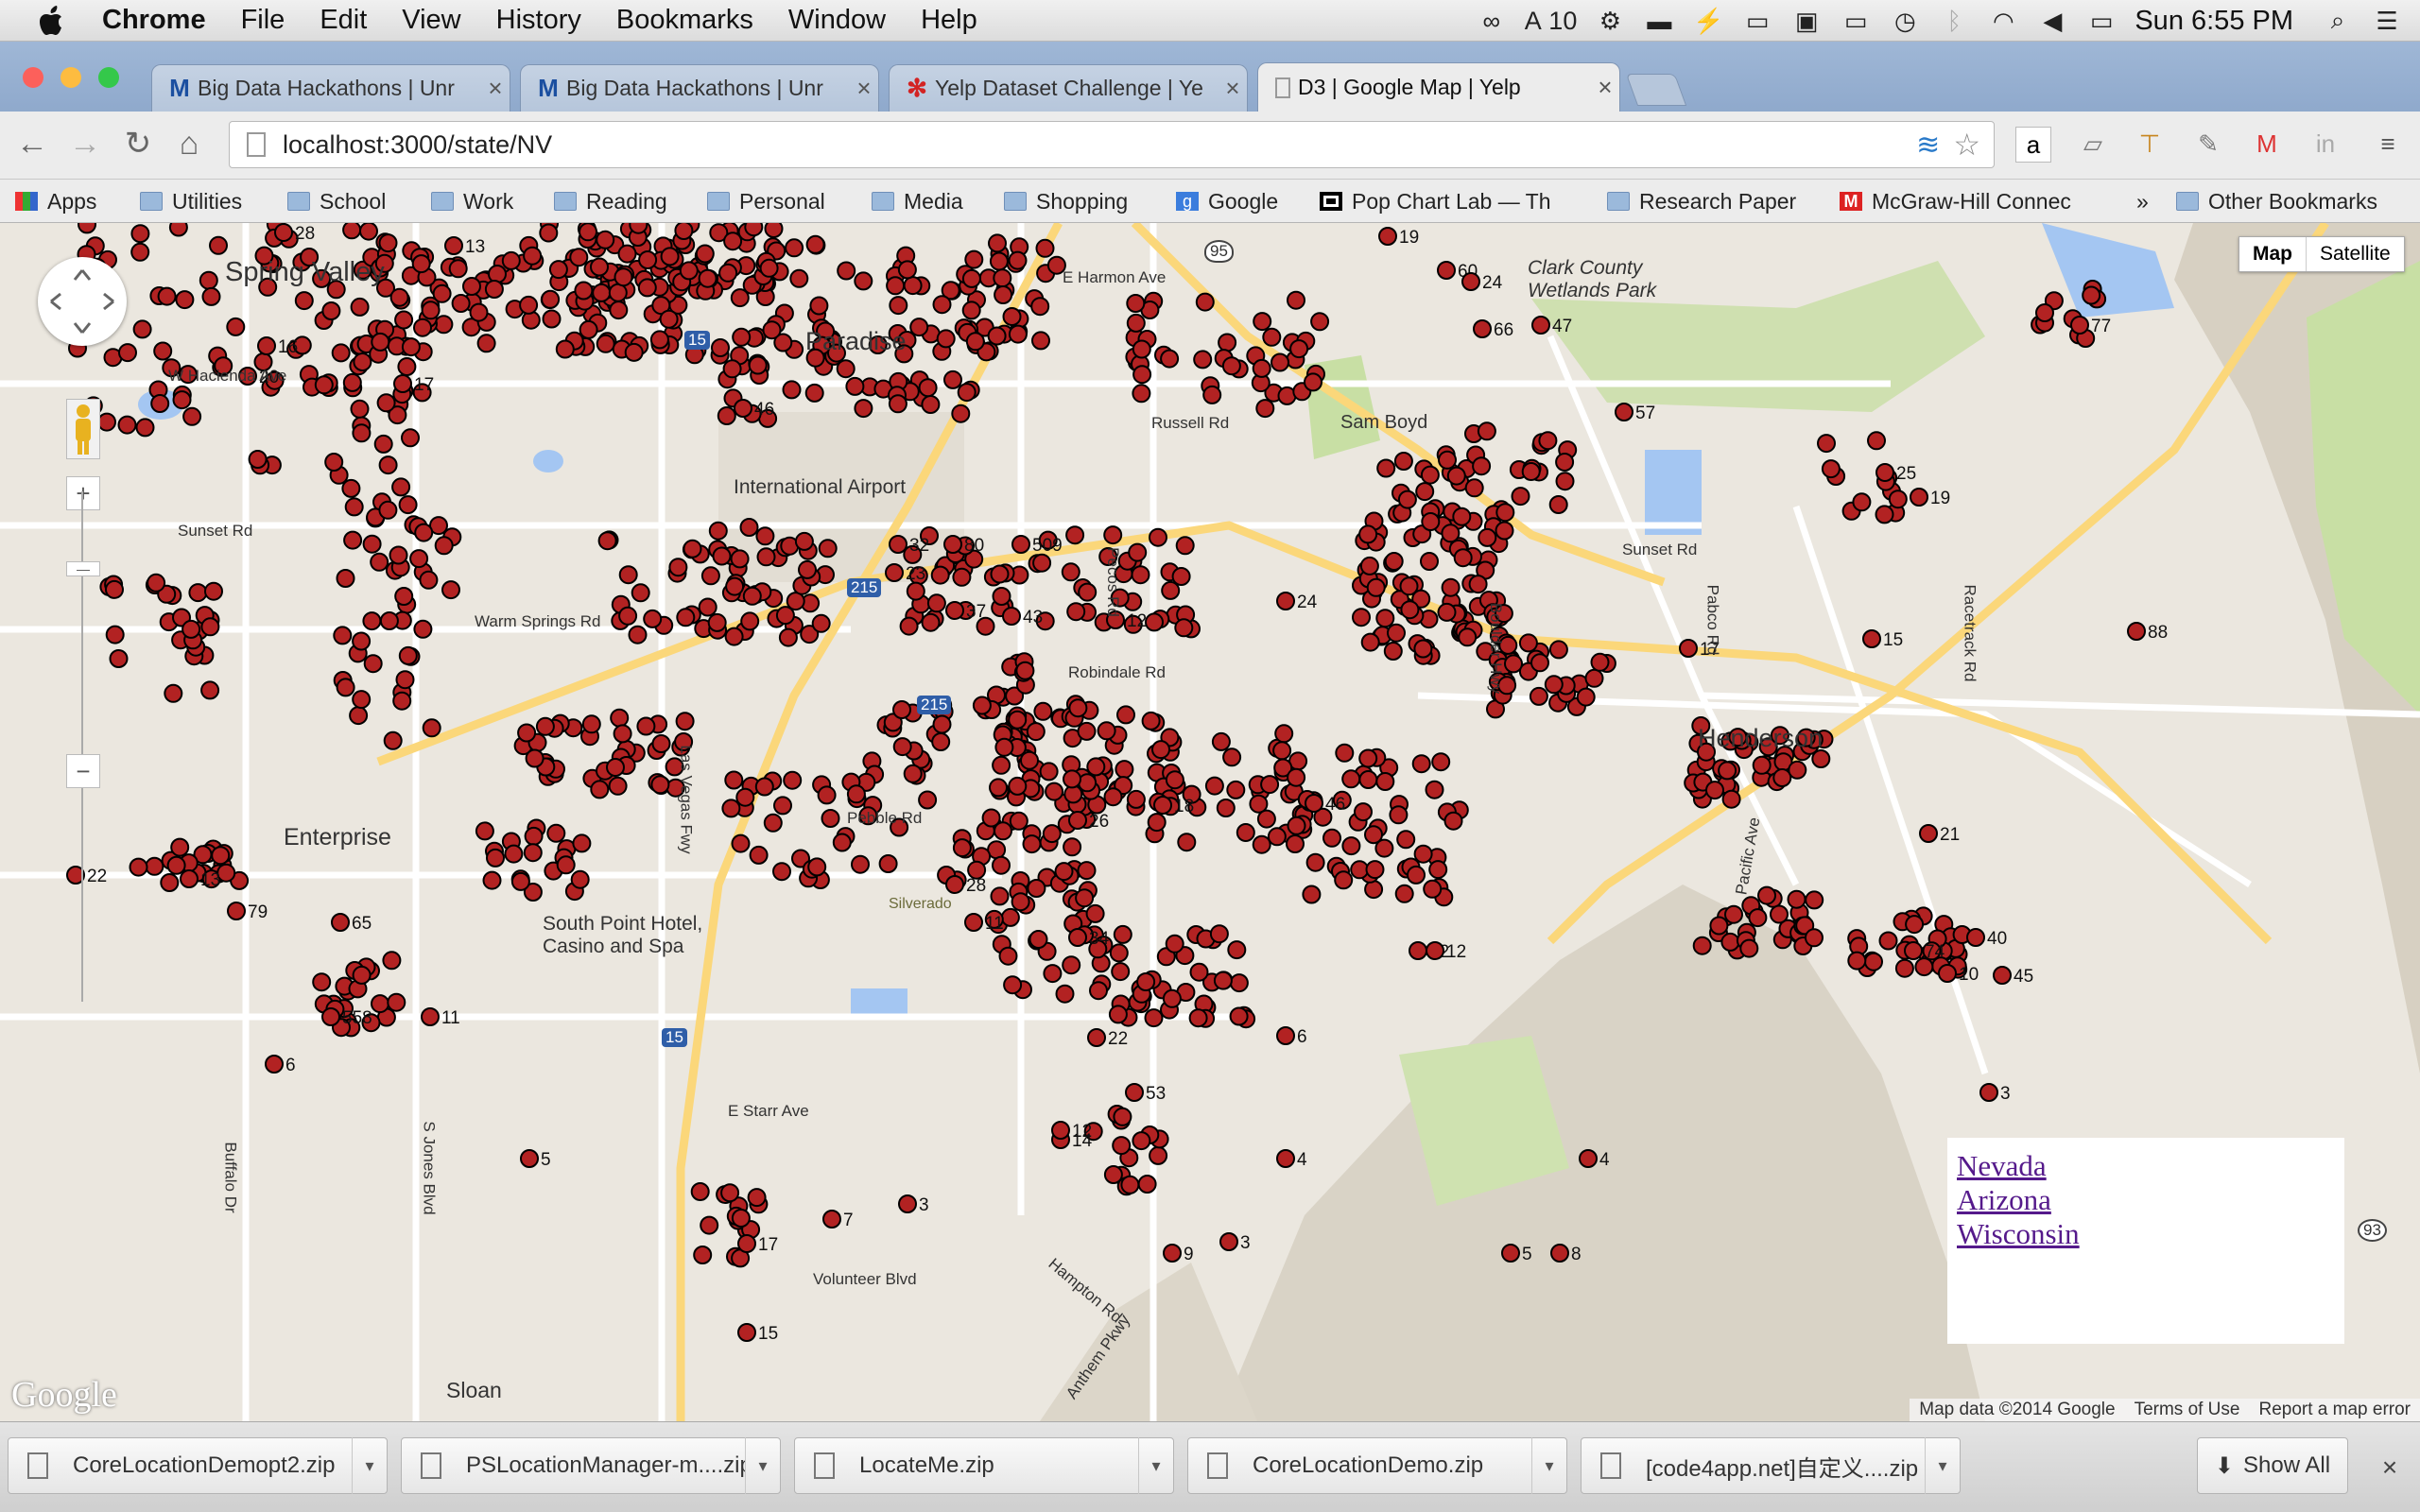 The width and height of the screenshot is (2420, 1512). What do you see at coordinates (2150, 144) in the screenshot?
I see `hammer-icon: ⊤` at bounding box center [2150, 144].